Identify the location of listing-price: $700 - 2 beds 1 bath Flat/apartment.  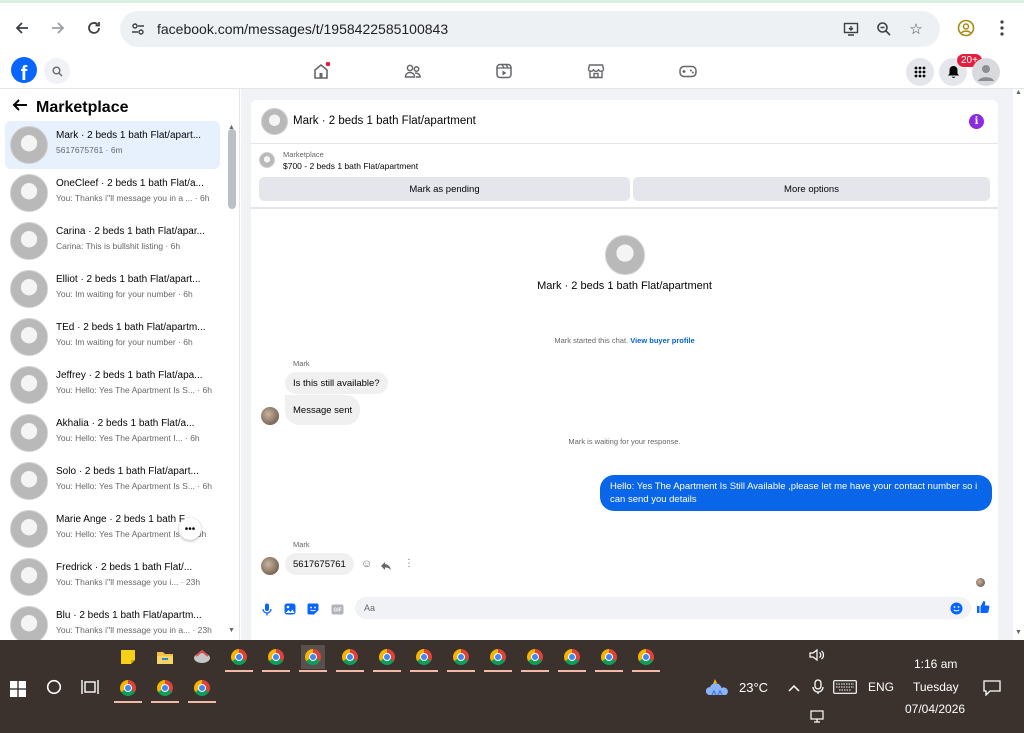
(350, 166).